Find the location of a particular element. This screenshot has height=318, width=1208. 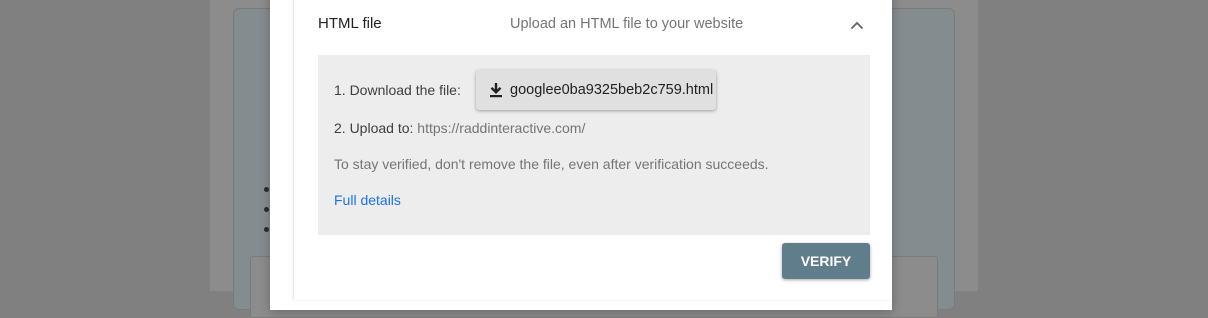

method-description: Upload an HTML file to your website is located at coordinates (626, 24).